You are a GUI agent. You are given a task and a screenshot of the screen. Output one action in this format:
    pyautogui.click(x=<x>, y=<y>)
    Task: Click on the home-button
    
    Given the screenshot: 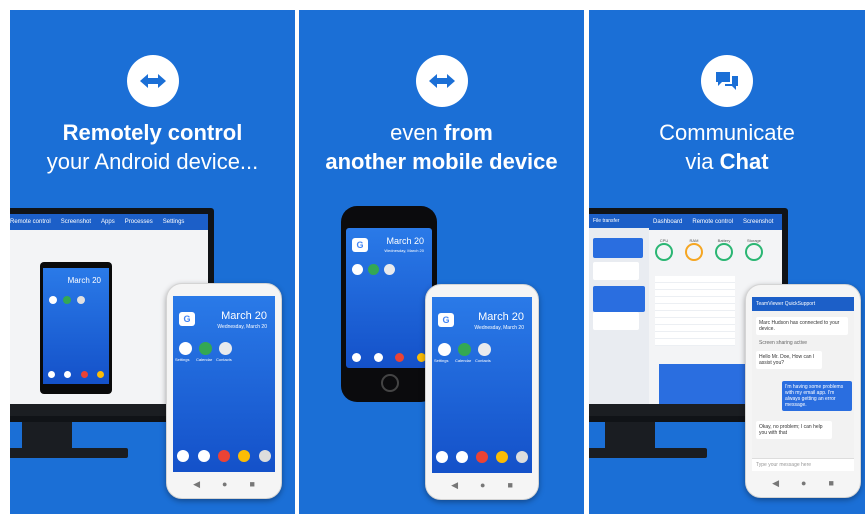 What is the action you would take?
    pyautogui.click(x=390, y=383)
    